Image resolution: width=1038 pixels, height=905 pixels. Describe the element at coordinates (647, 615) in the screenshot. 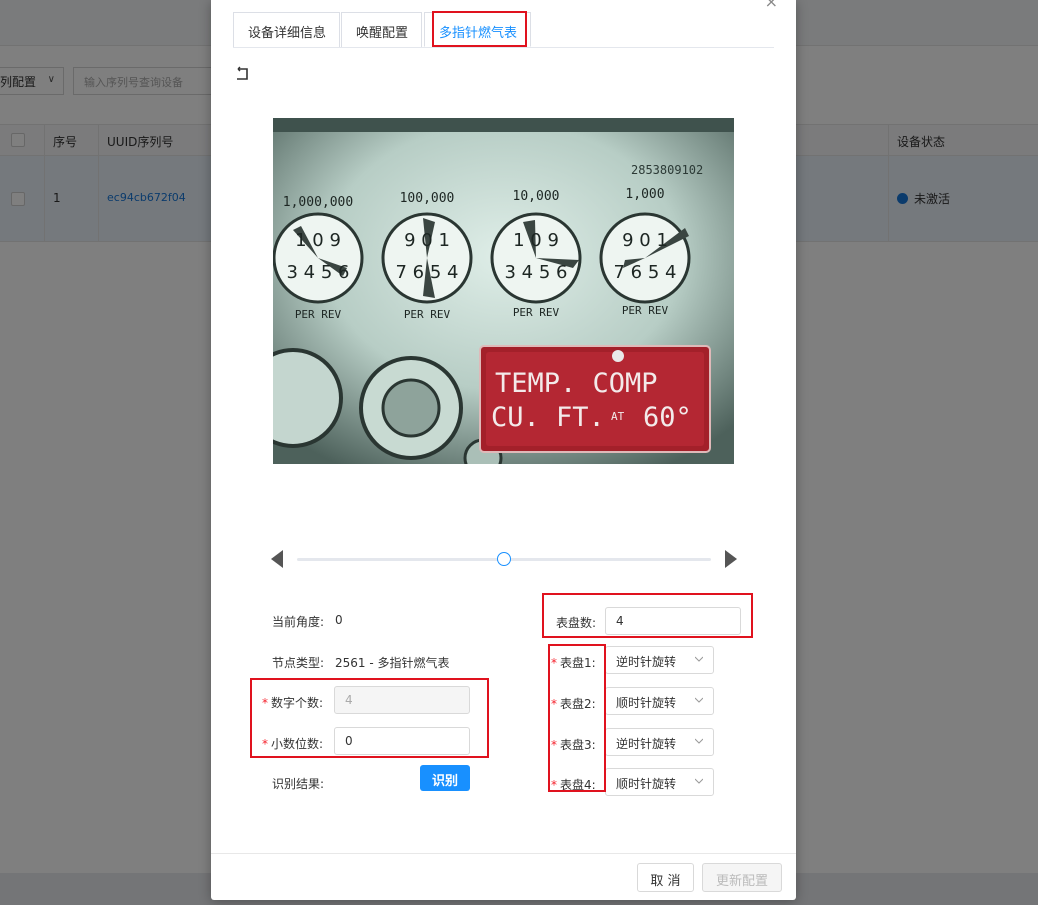

I see `annotation-box-dial-count` at that location.